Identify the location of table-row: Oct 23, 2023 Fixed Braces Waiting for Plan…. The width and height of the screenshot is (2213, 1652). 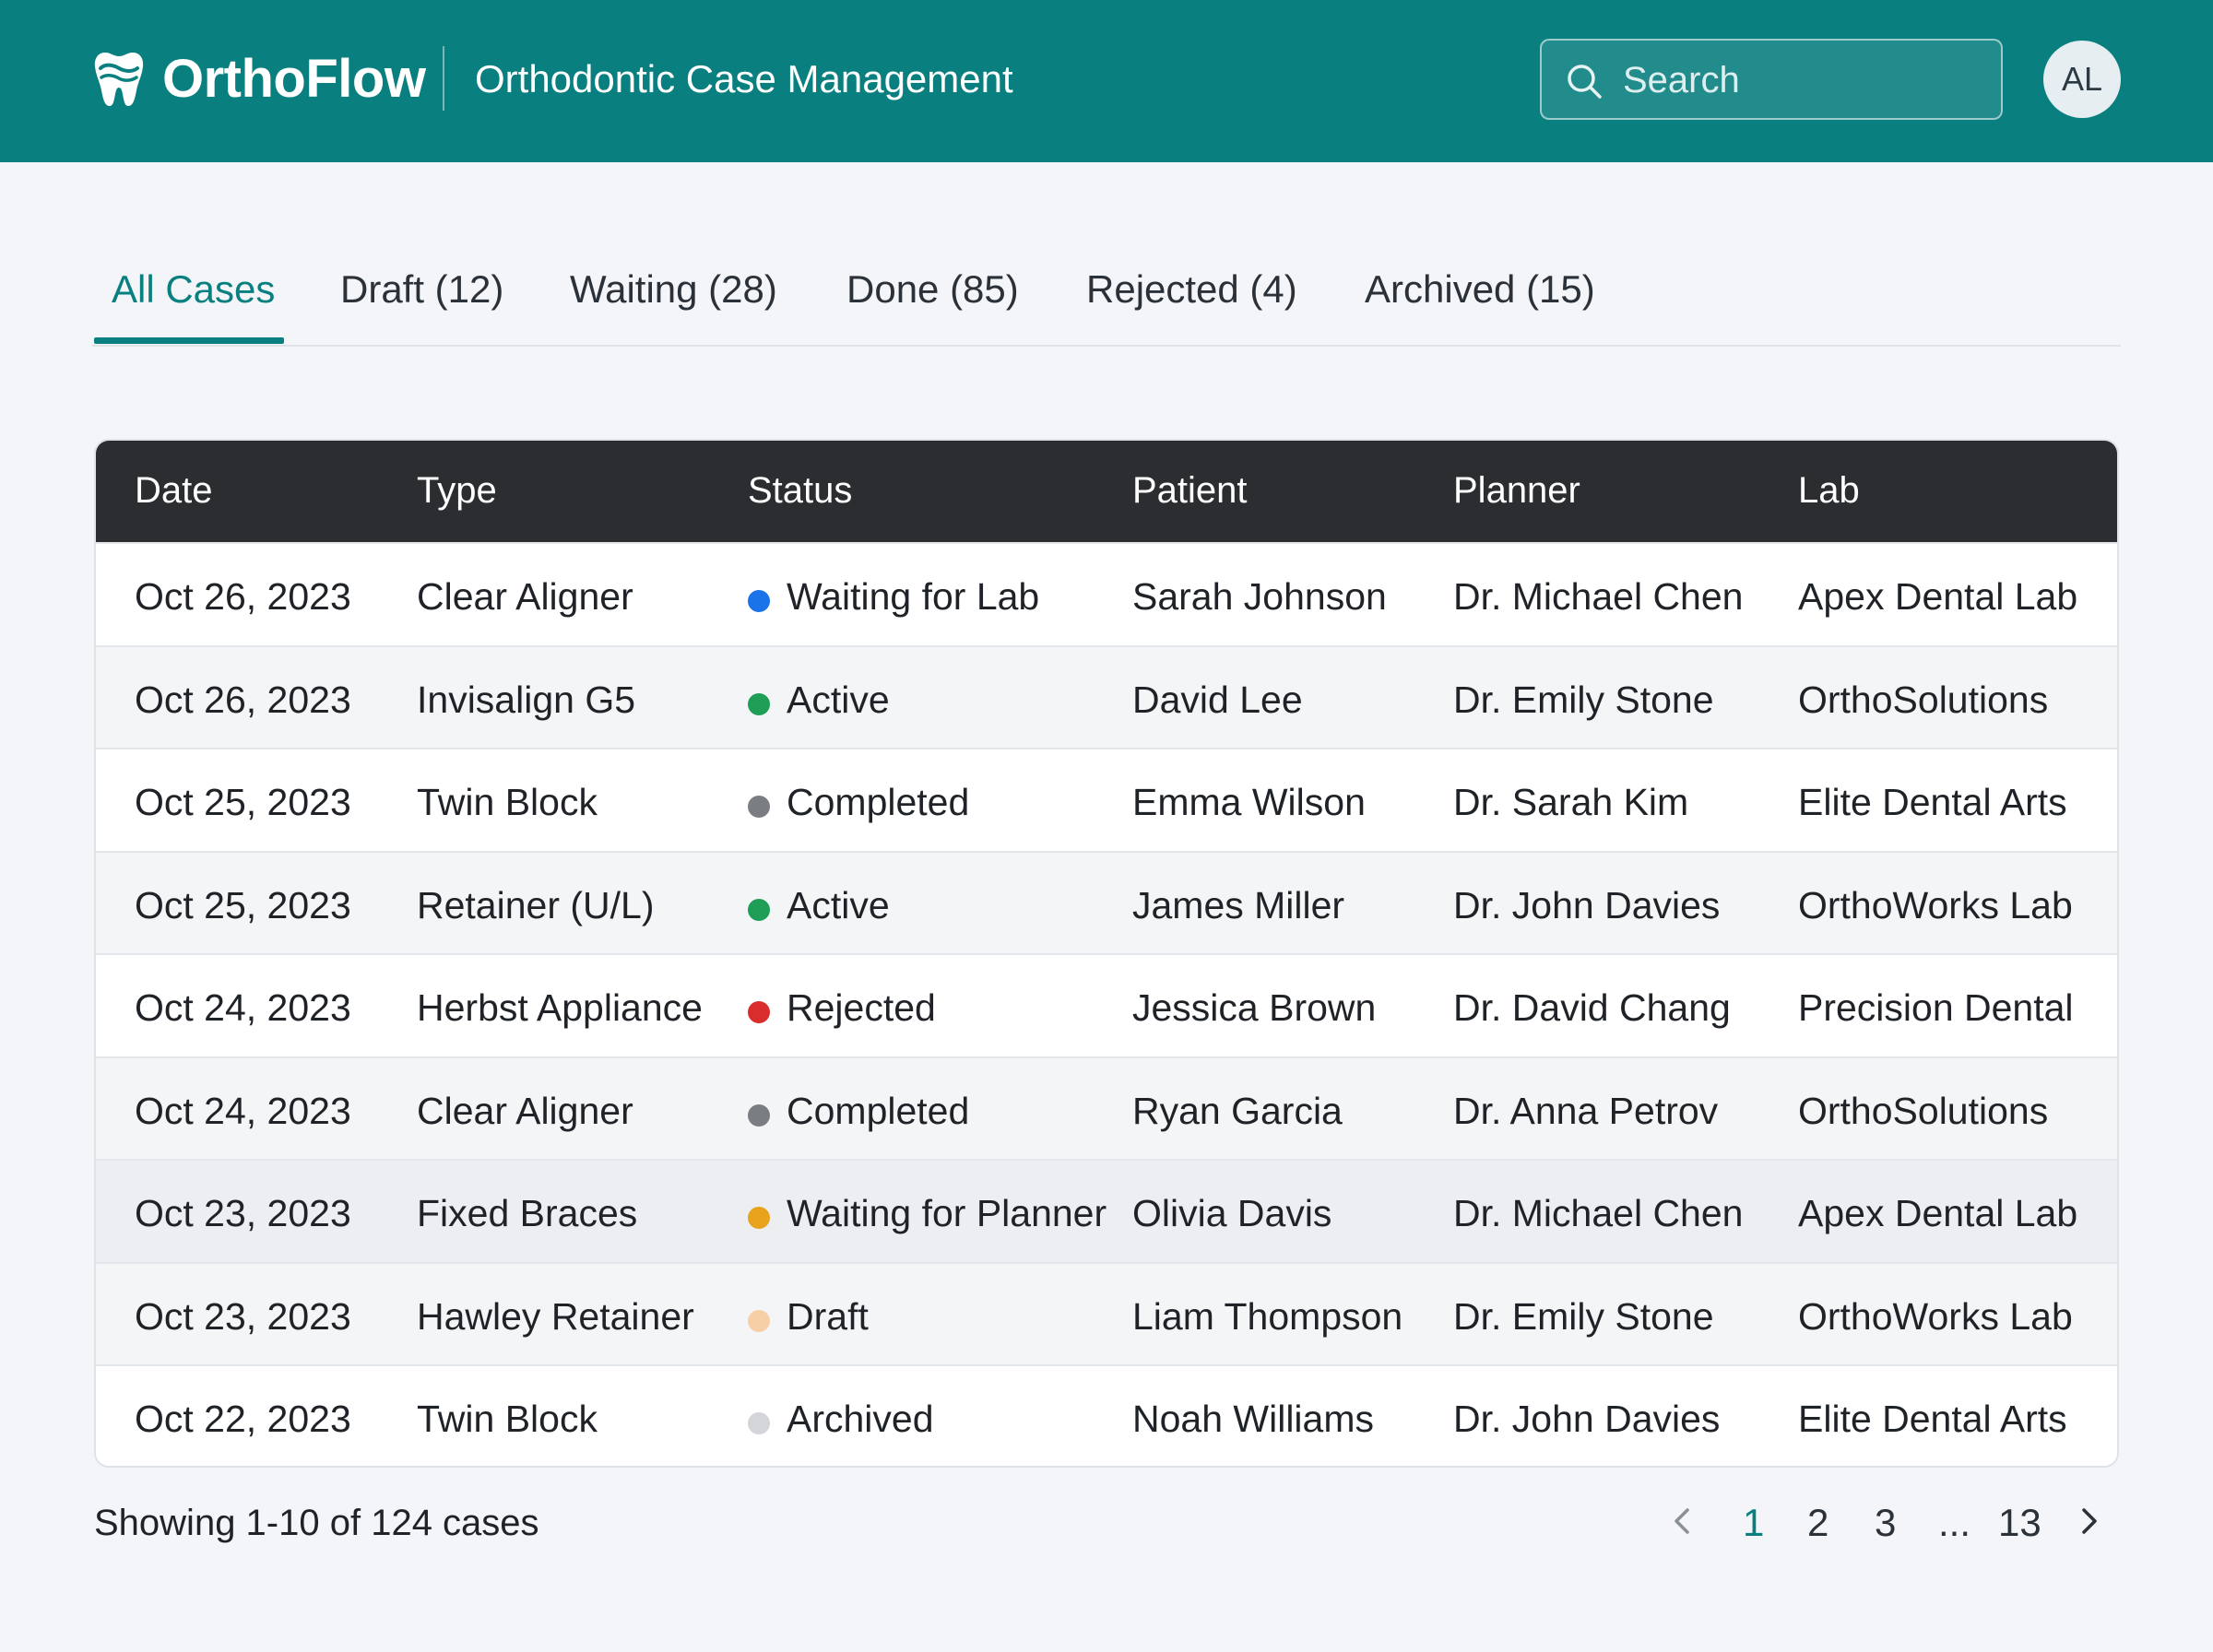
(1106, 1210).